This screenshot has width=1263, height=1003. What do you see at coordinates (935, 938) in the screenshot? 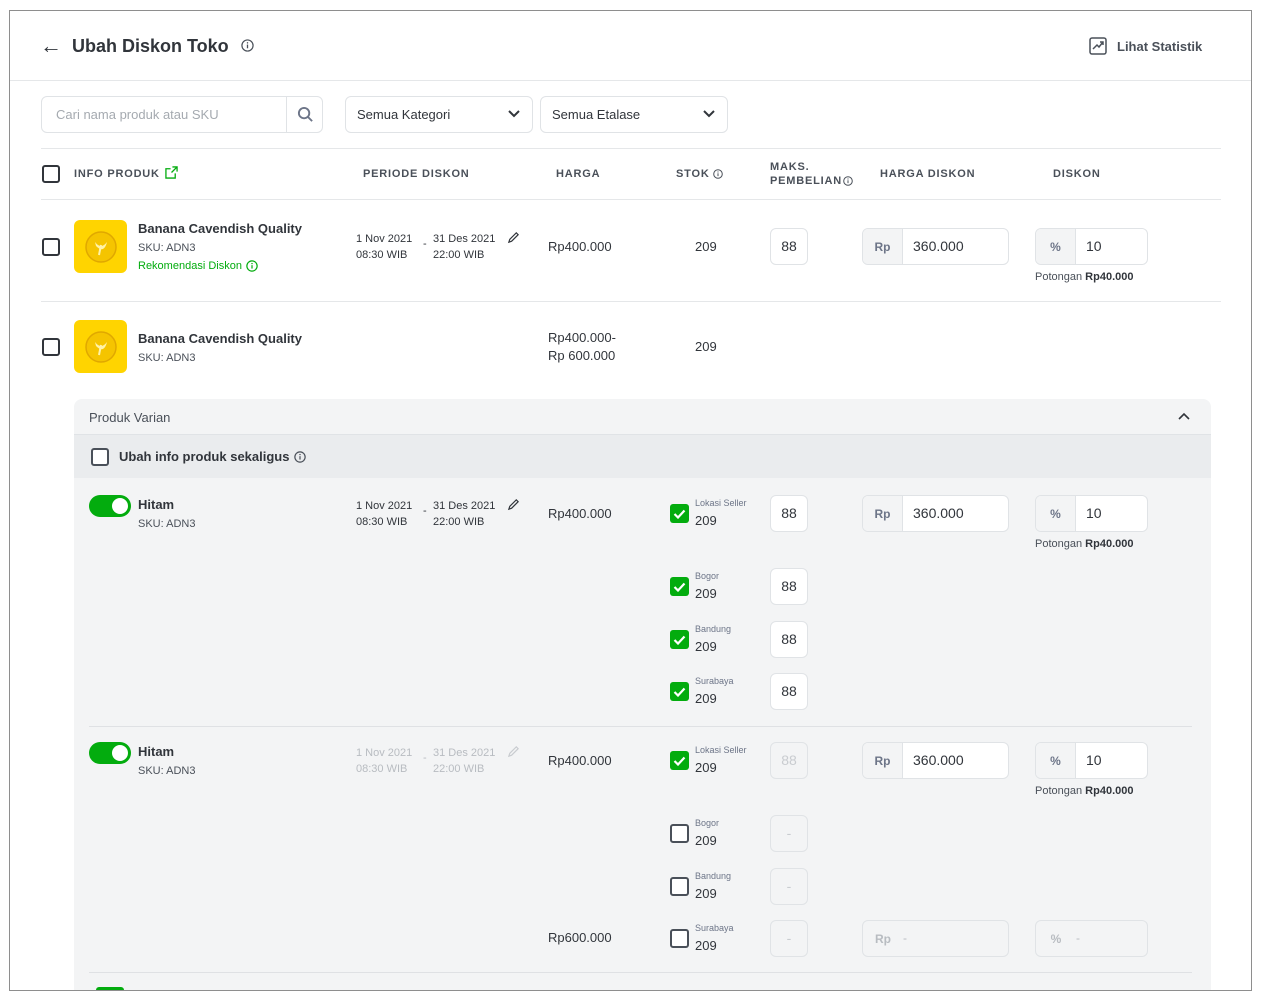
I see `discount-price-input: Rp -` at bounding box center [935, 938].